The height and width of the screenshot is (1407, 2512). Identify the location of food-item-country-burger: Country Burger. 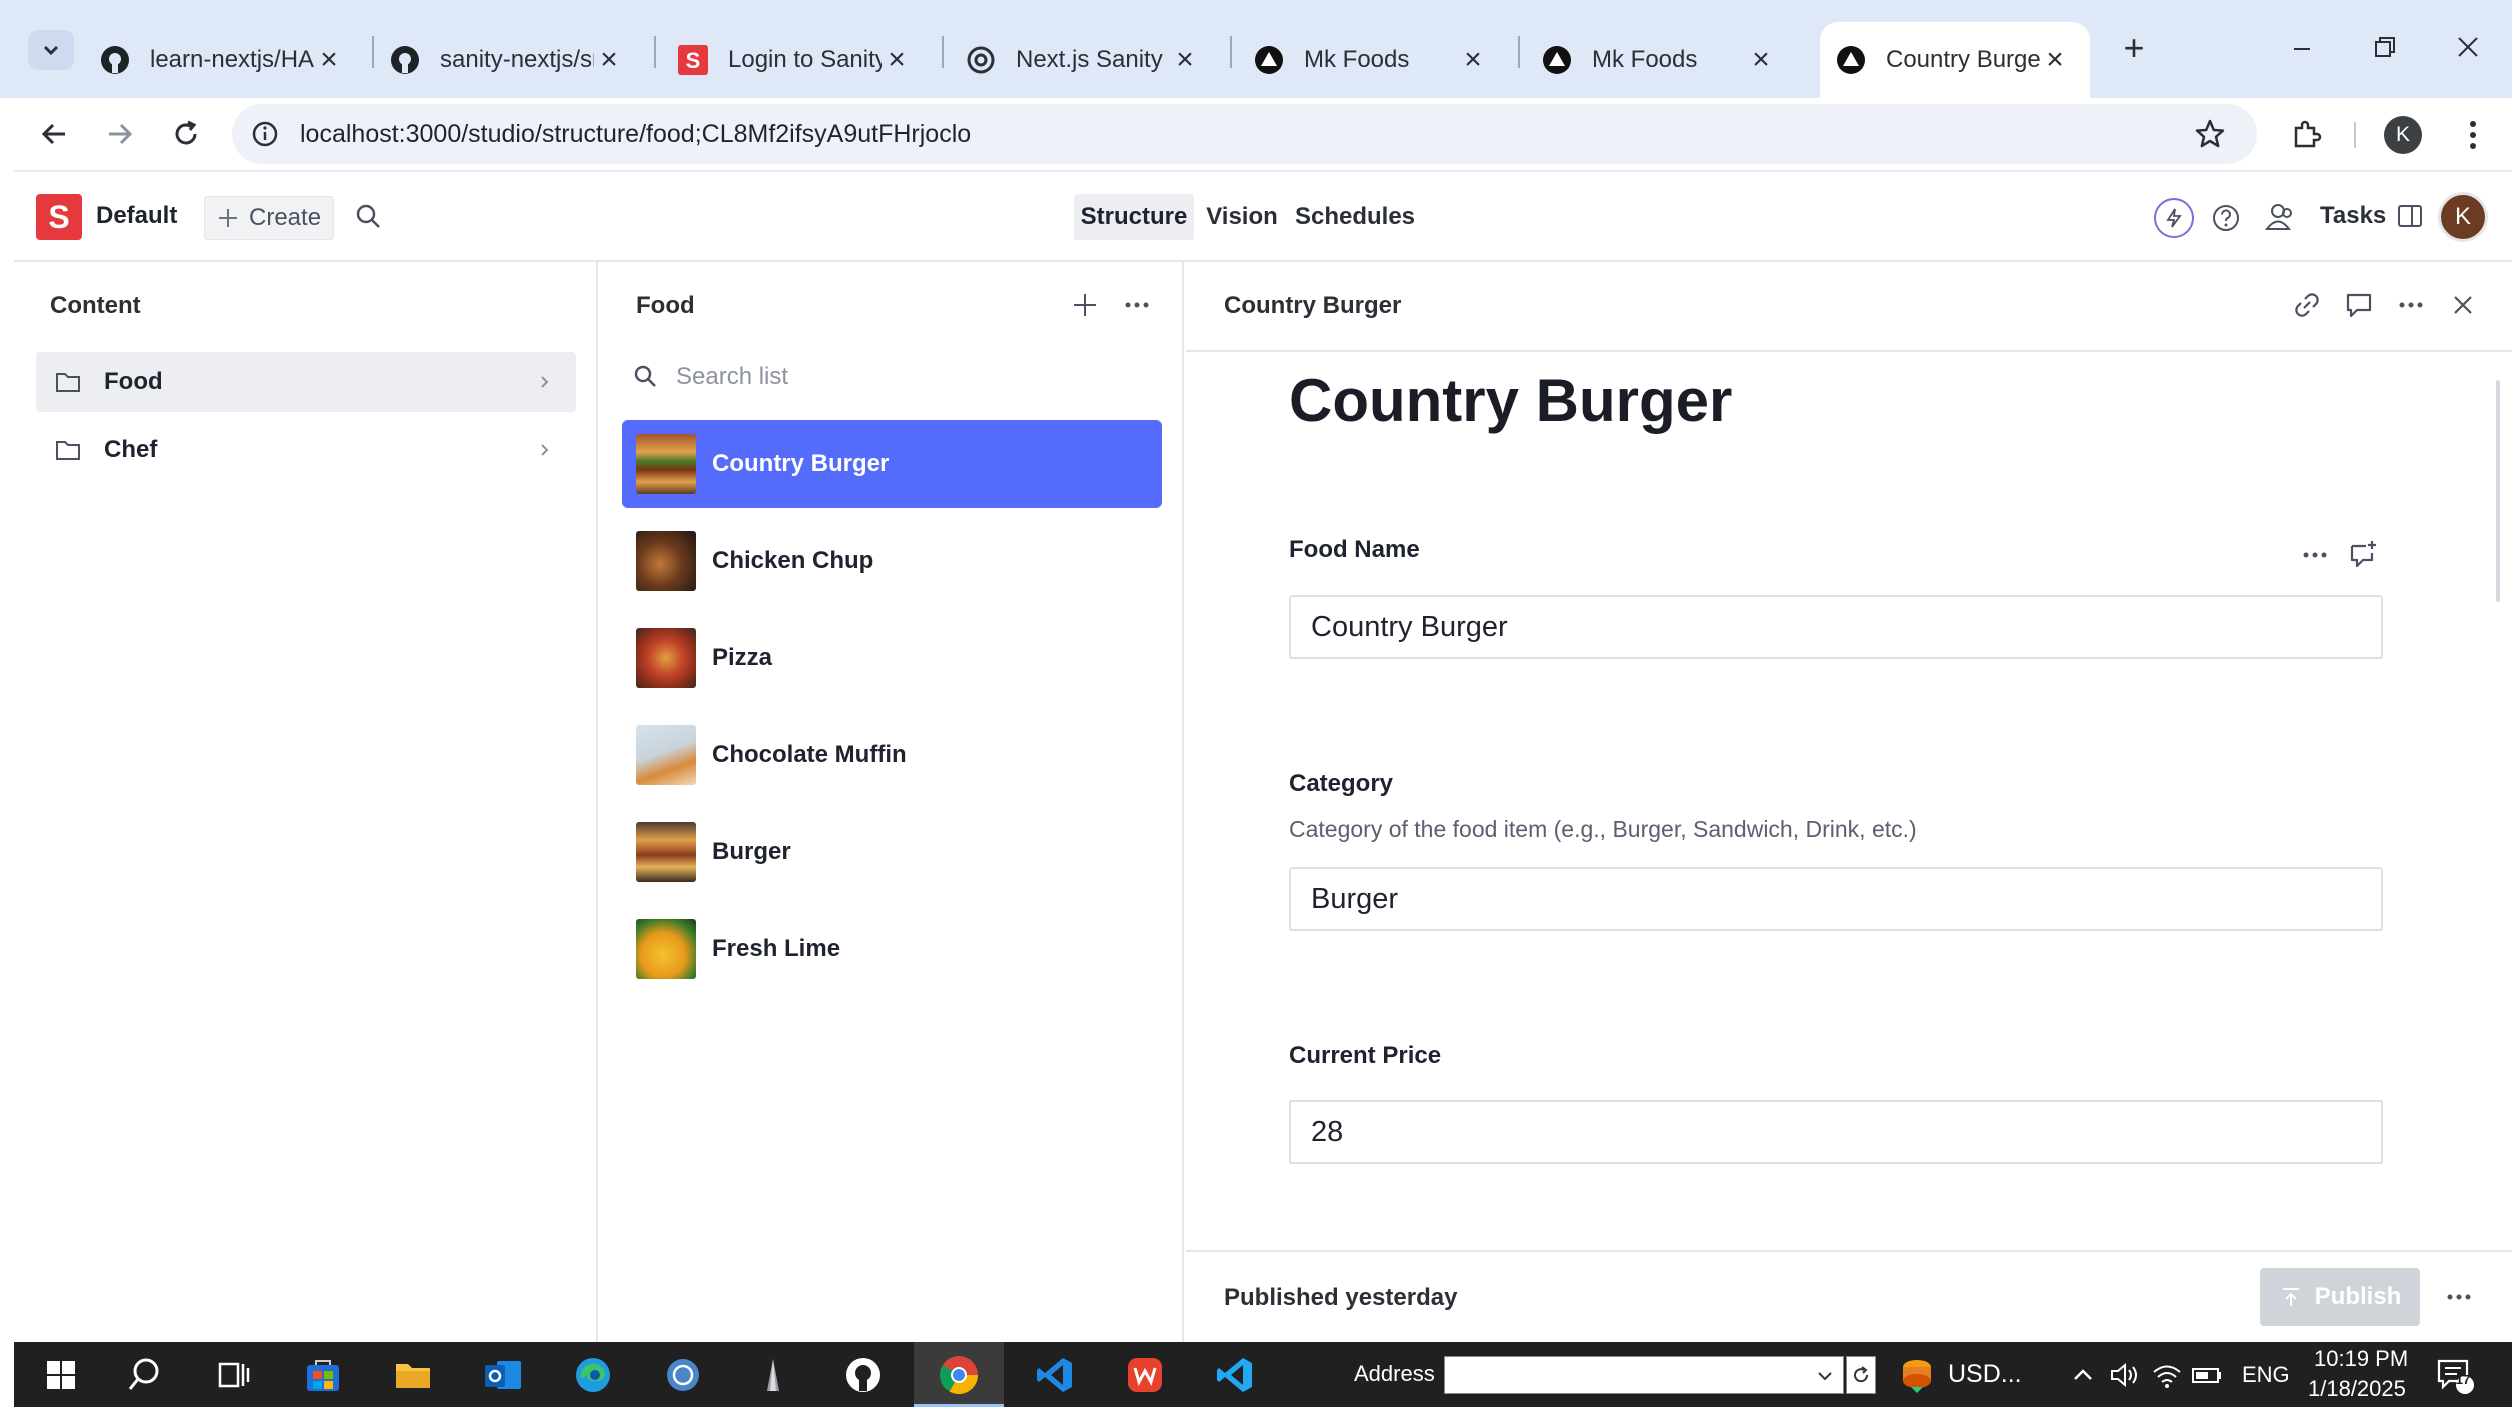
(892, 464).